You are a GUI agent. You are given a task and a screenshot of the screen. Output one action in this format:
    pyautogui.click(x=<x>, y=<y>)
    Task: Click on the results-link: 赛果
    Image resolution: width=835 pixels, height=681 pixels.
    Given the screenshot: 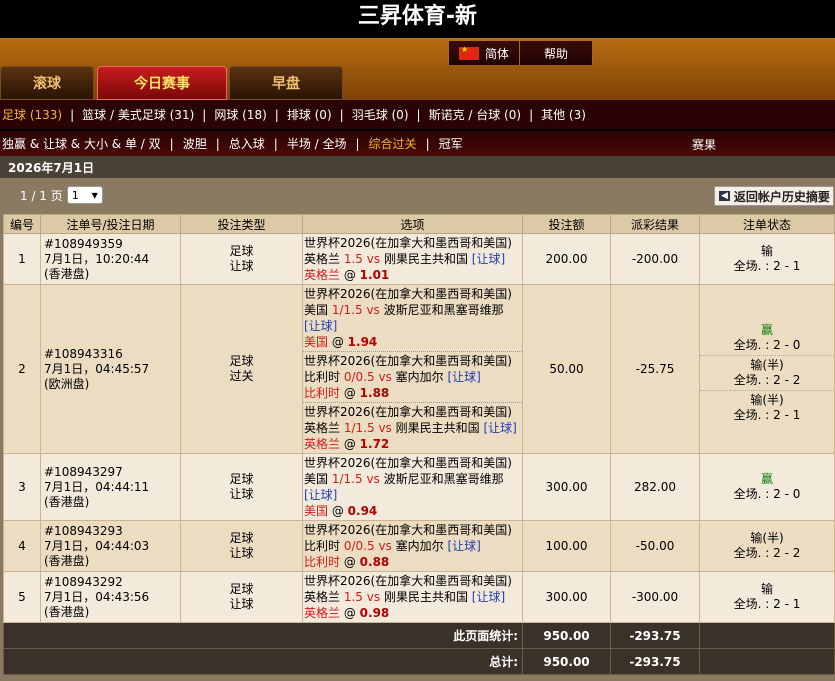 What is the action you would take?
    pyautogui.click(x=704, y=144)
    